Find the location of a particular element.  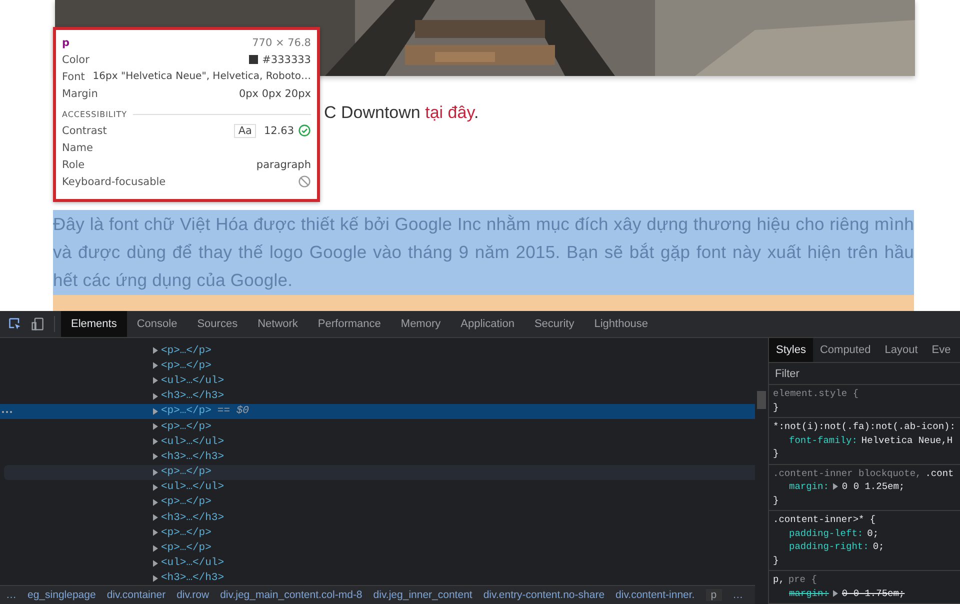

css-value: Helvetica Neue,H is located at coordinates (907, 440).